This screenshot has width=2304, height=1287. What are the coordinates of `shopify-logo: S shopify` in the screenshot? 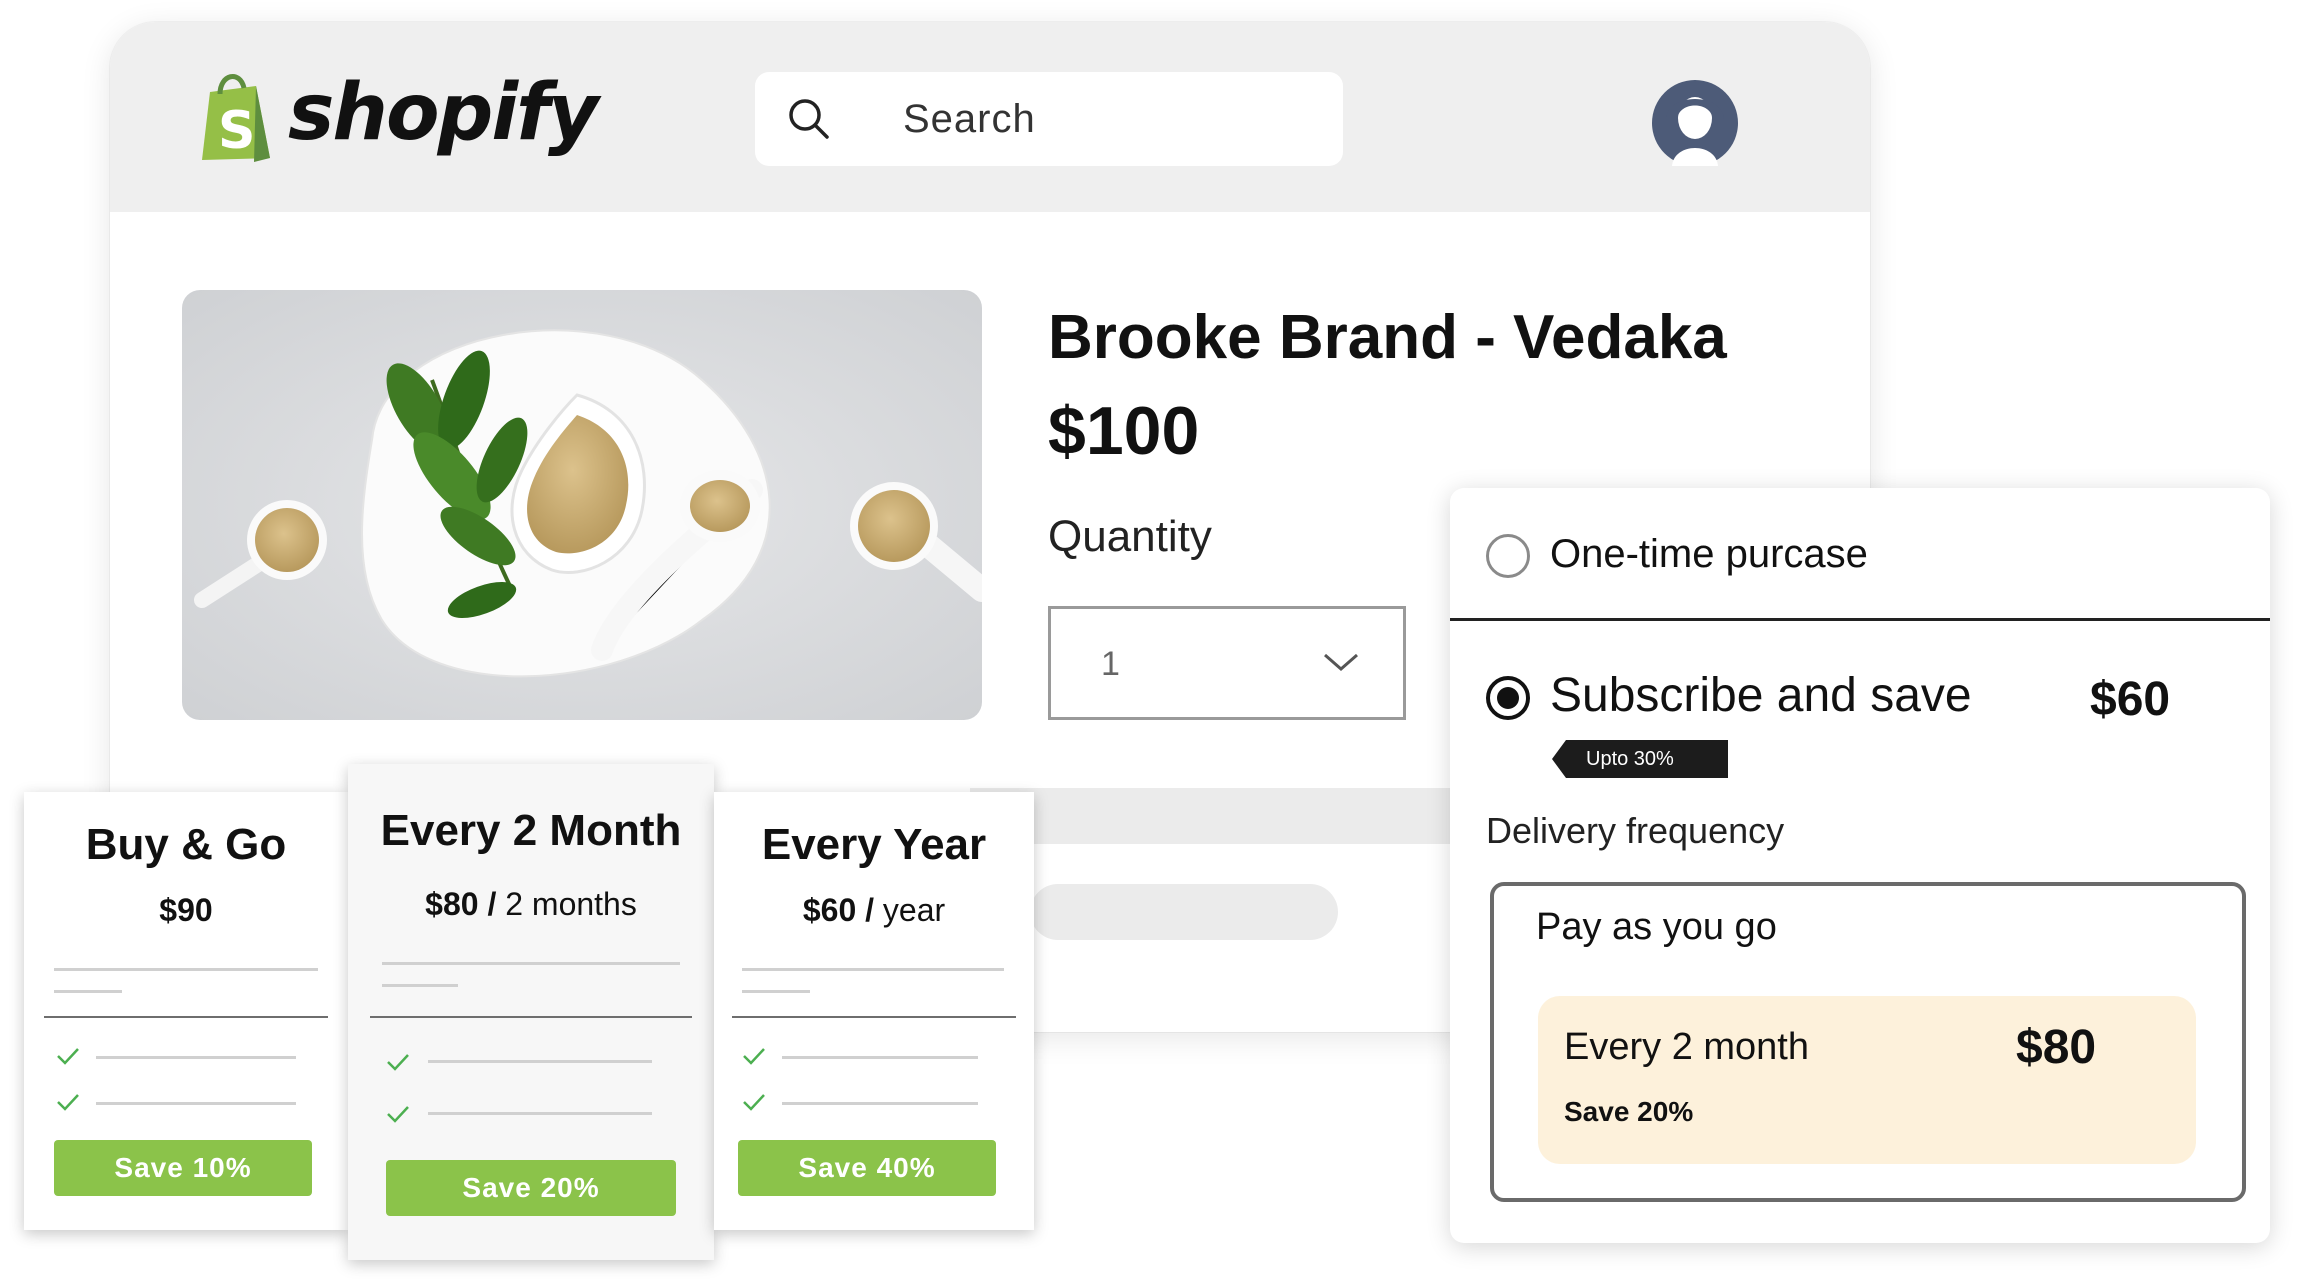 It's located at (397, 116).